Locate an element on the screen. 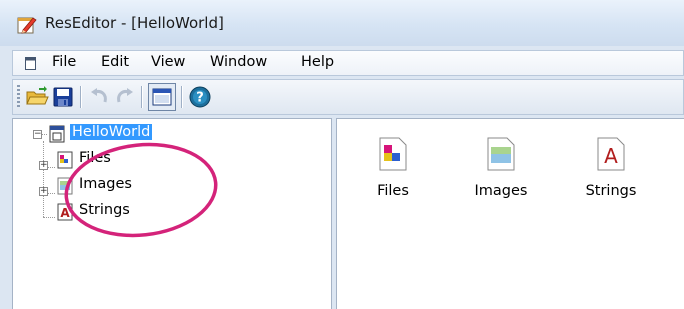 The image size is (684, 309). tree-node-label: Images is located at coordinates (105, 184).